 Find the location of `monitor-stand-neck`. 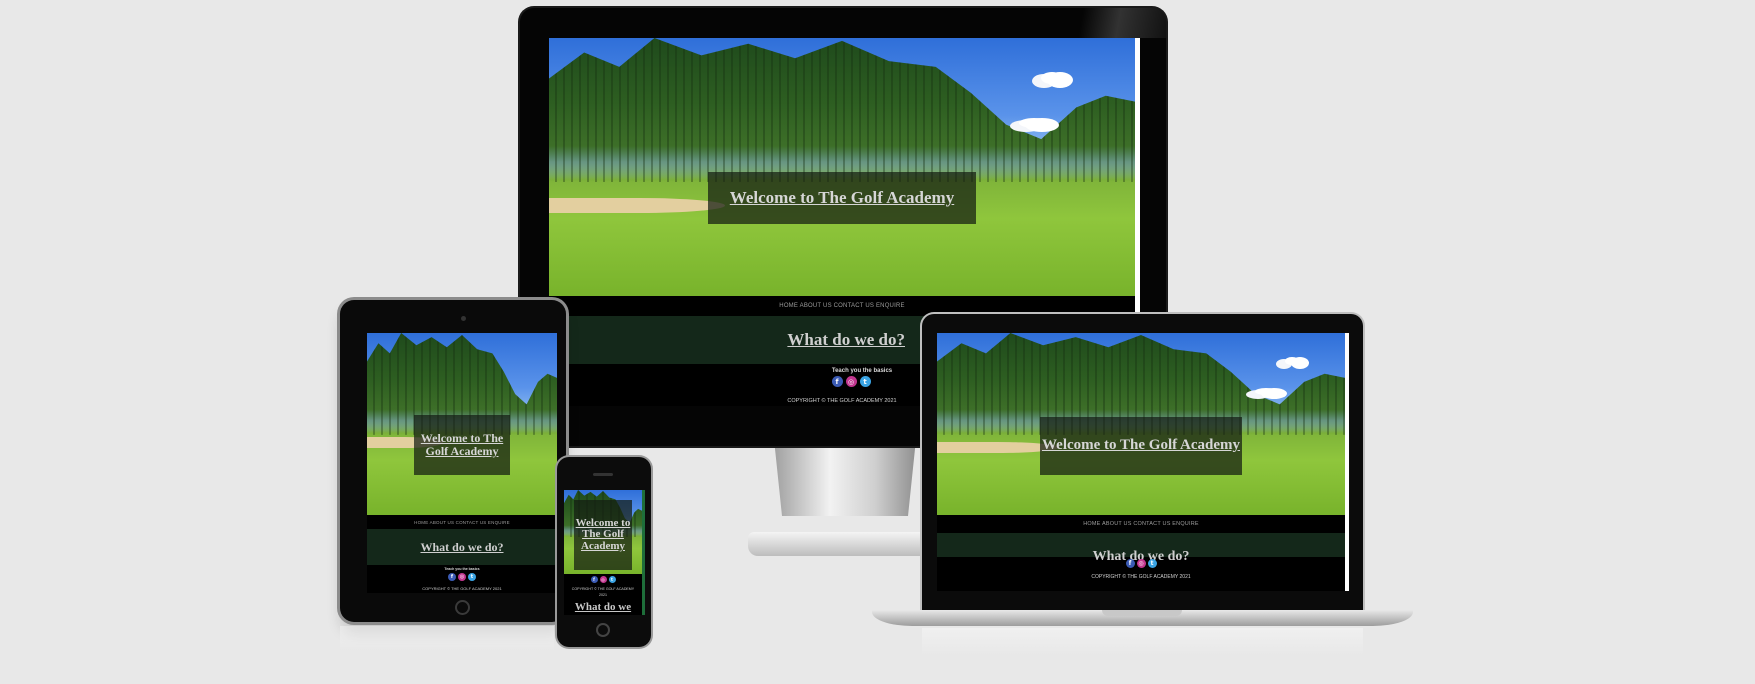

monitor-stand-neck is located at coordinates (845, 480).